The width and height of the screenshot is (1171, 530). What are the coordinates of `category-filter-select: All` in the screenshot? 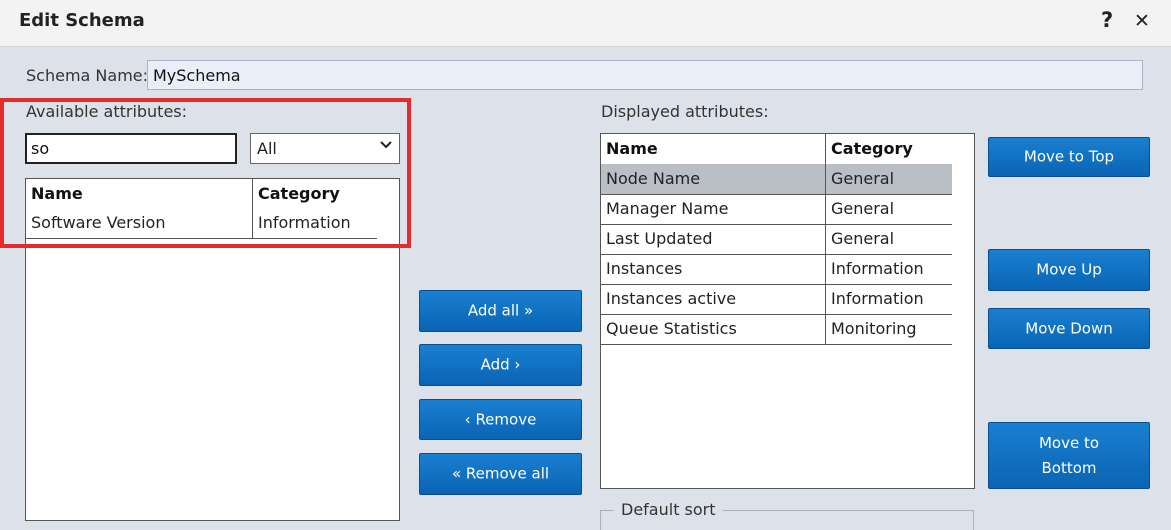 It's located at (325, 148).